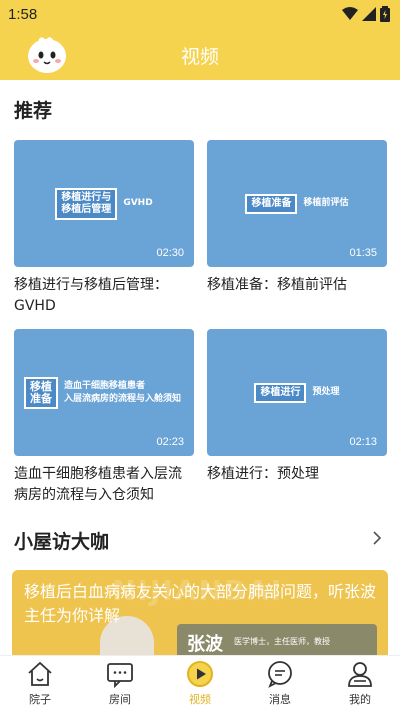  Describe the element at coordinates (385, 14) in the screenshot. I see `battery-icon` at that location.